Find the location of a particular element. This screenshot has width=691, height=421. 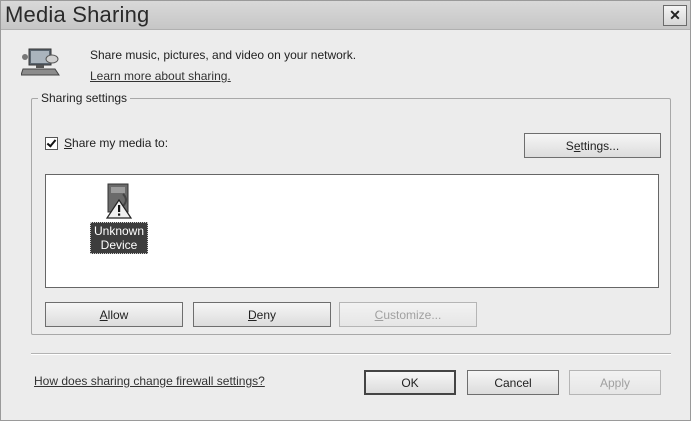

media-sharing-icon is located at coordinates (40, 62).